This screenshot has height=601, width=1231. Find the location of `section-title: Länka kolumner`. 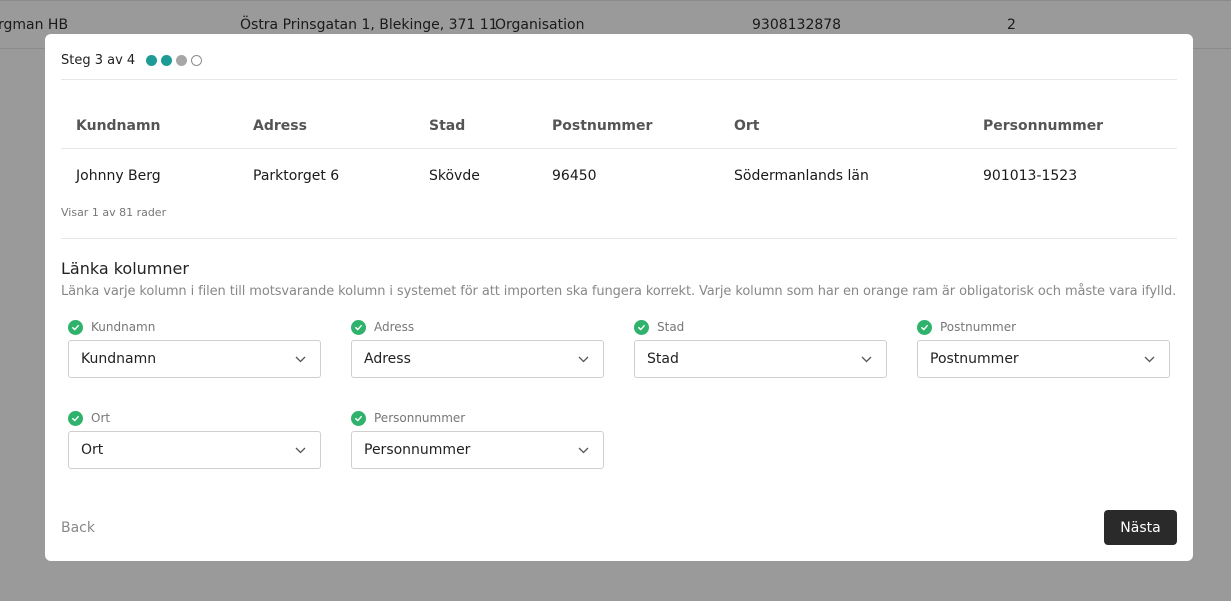

section-title: Länka kolumner is located at coordinates (125, 268).